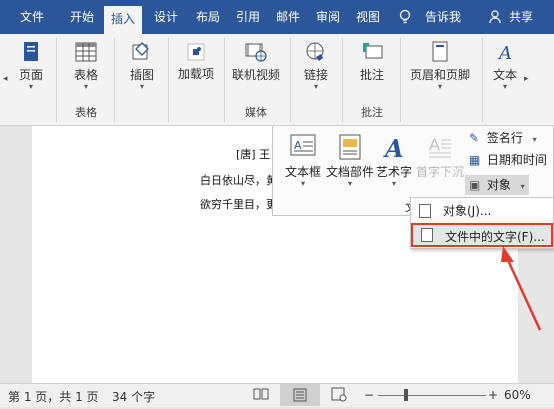  I want to click on zoom-in-button: +, so click(493, 395).